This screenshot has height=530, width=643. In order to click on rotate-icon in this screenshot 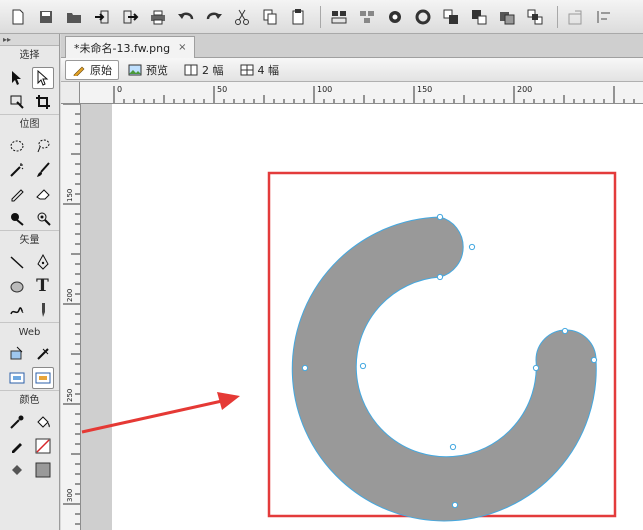, I will do `click(576, 17)`.